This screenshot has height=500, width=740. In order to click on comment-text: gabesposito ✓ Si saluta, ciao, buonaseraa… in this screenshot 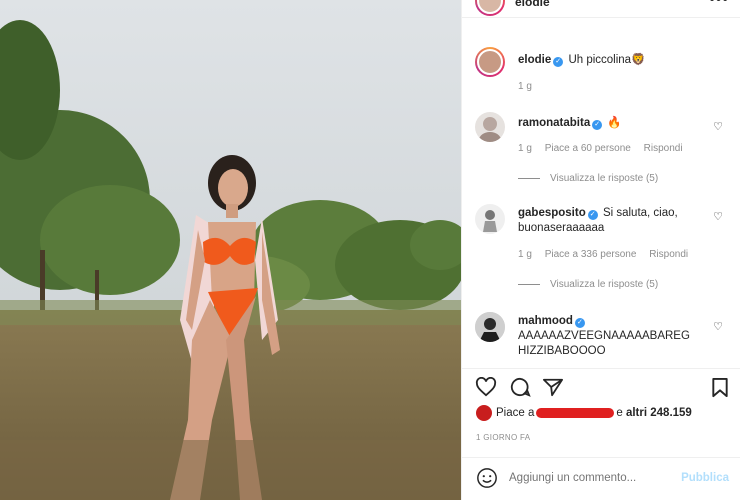, I will do `click(613, 221)`.